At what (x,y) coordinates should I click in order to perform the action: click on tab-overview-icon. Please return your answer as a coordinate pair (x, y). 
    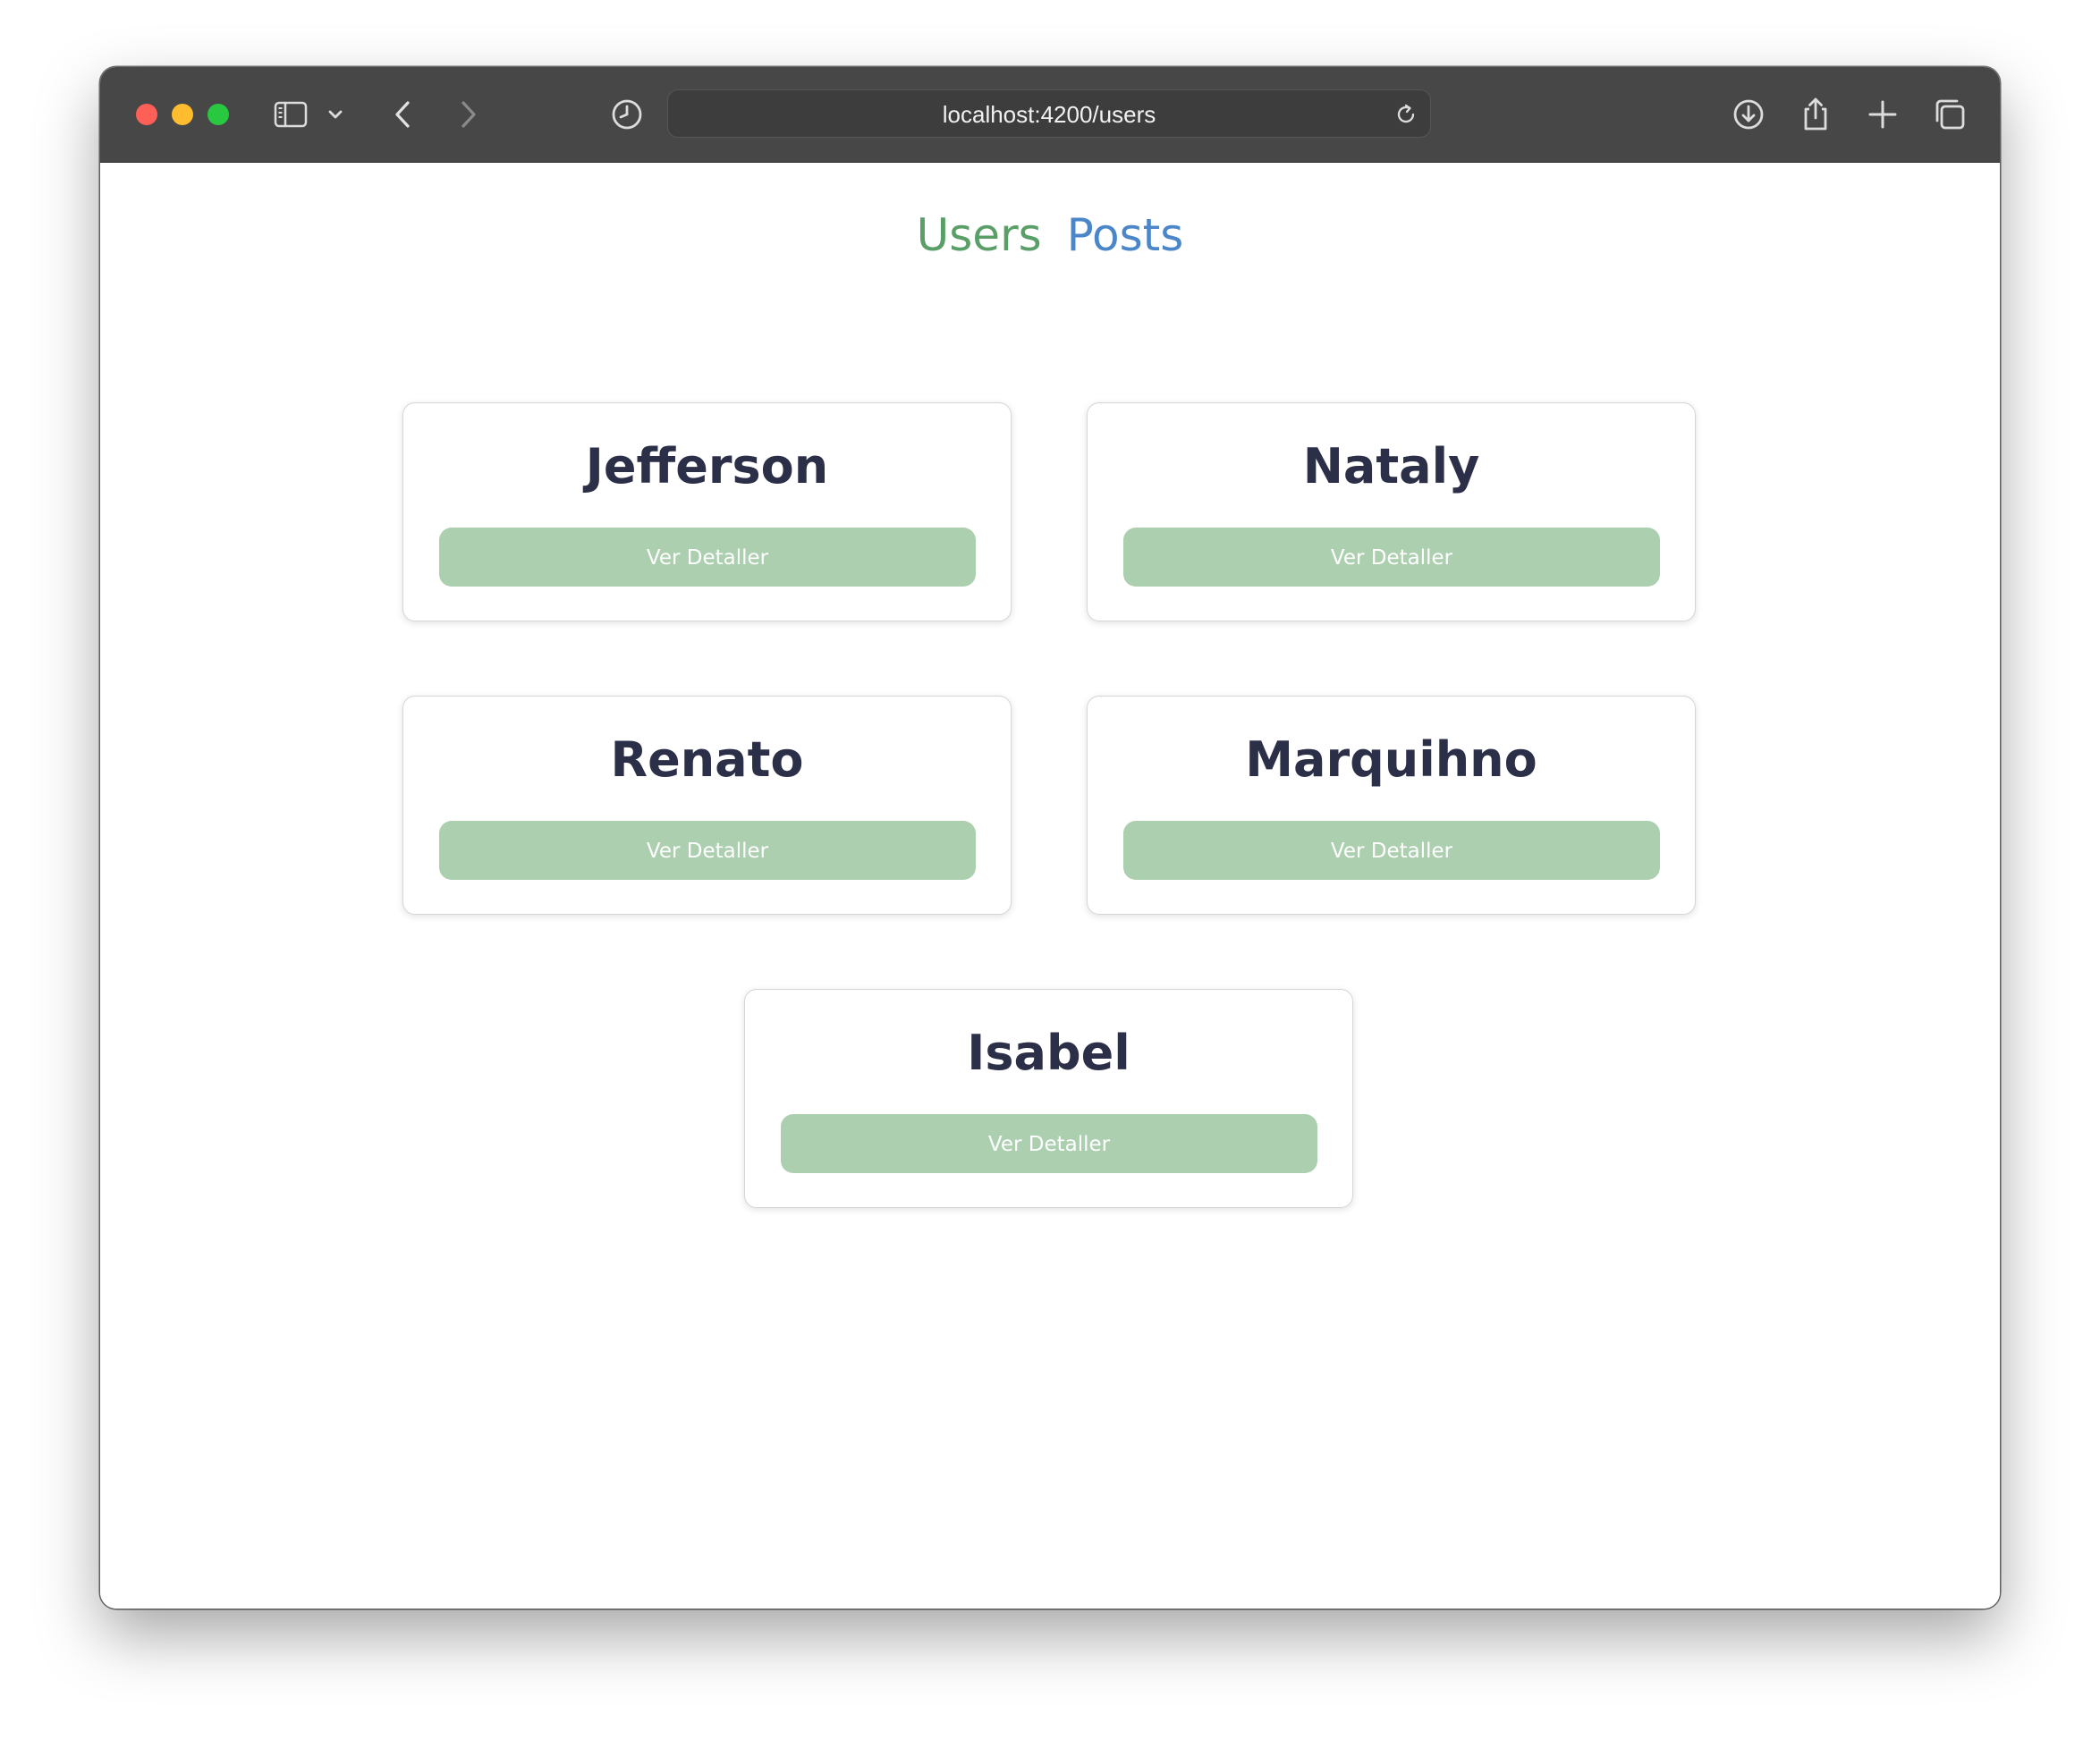
    Looking at the image, I should click on (1950, 114).